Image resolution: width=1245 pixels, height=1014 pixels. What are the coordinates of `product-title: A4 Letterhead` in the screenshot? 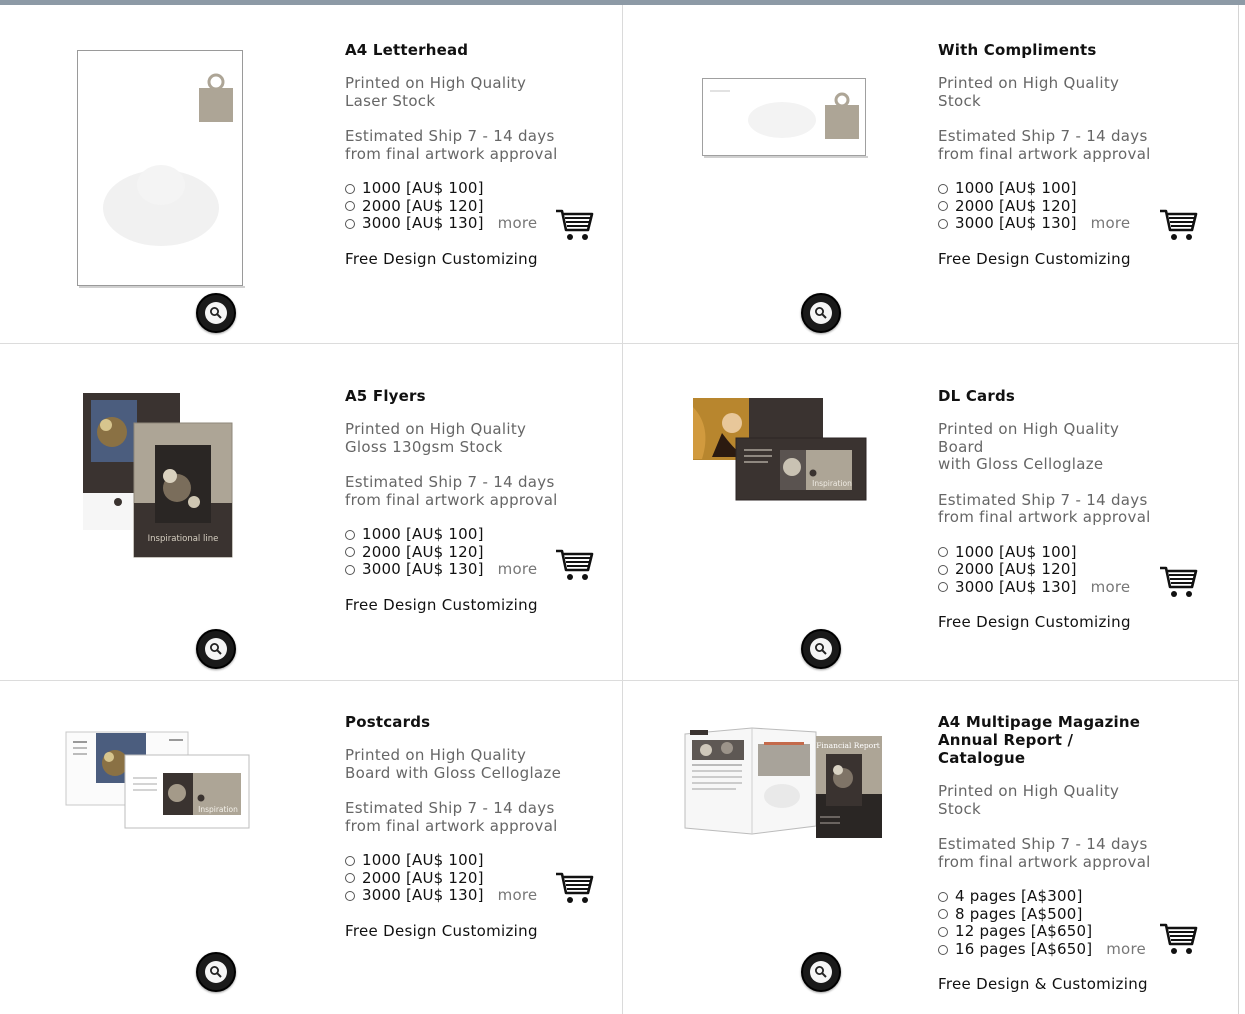 It's located at (407, 50).